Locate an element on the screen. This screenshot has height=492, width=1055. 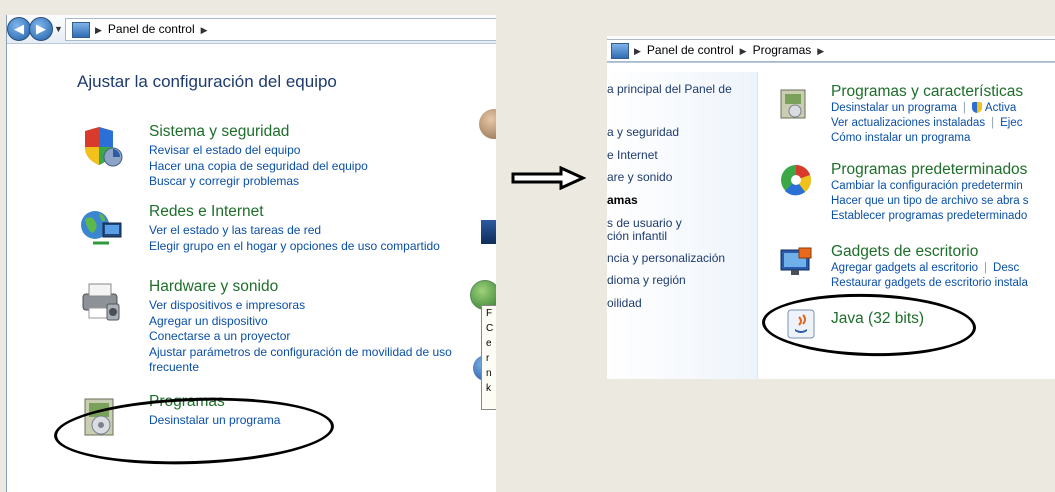
nav-item: e Internet is located at coordinates (632, 155).